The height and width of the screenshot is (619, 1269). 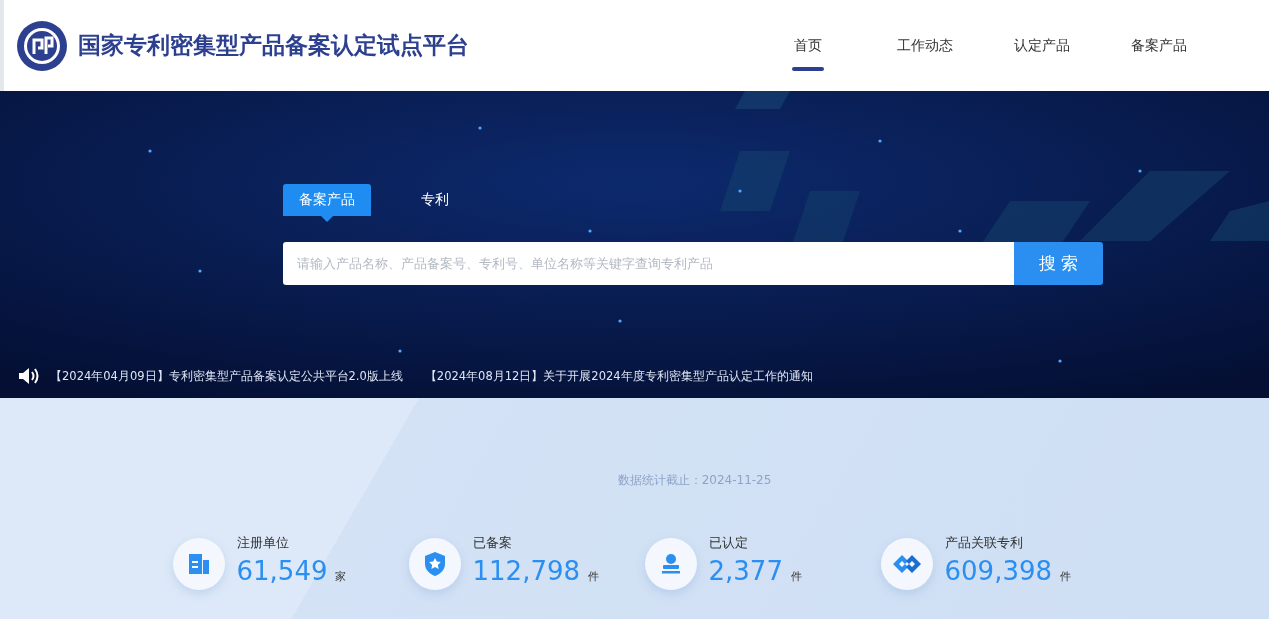 I want to click on stat-value: 61,549, so click(x=282, y=571).